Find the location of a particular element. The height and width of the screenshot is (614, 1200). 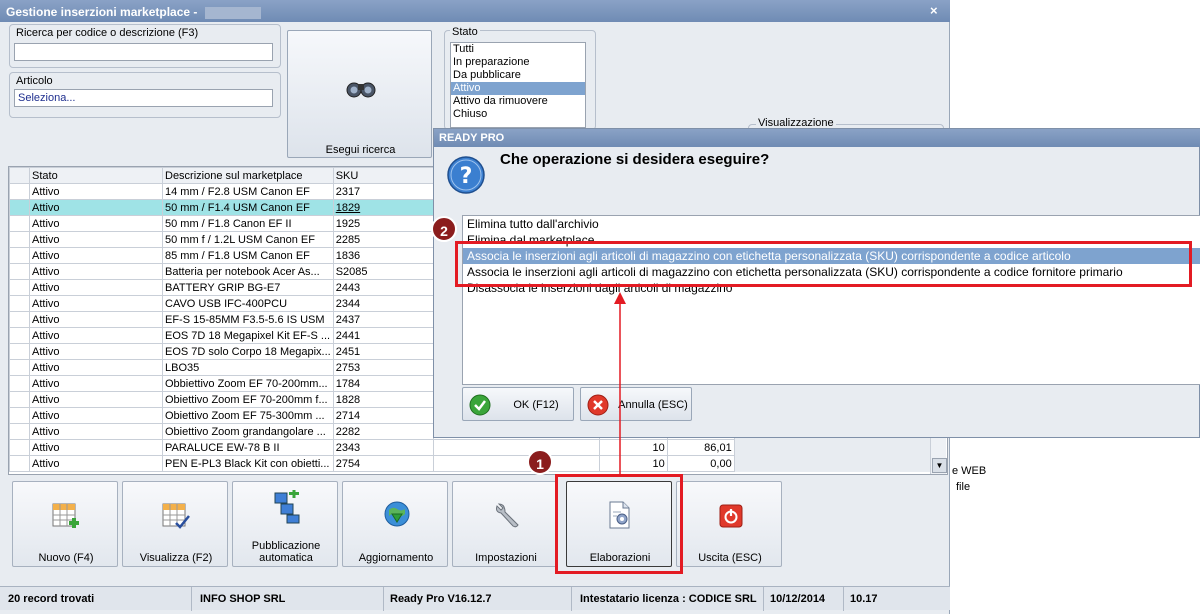

search-input is located at coordinates (143, 52).